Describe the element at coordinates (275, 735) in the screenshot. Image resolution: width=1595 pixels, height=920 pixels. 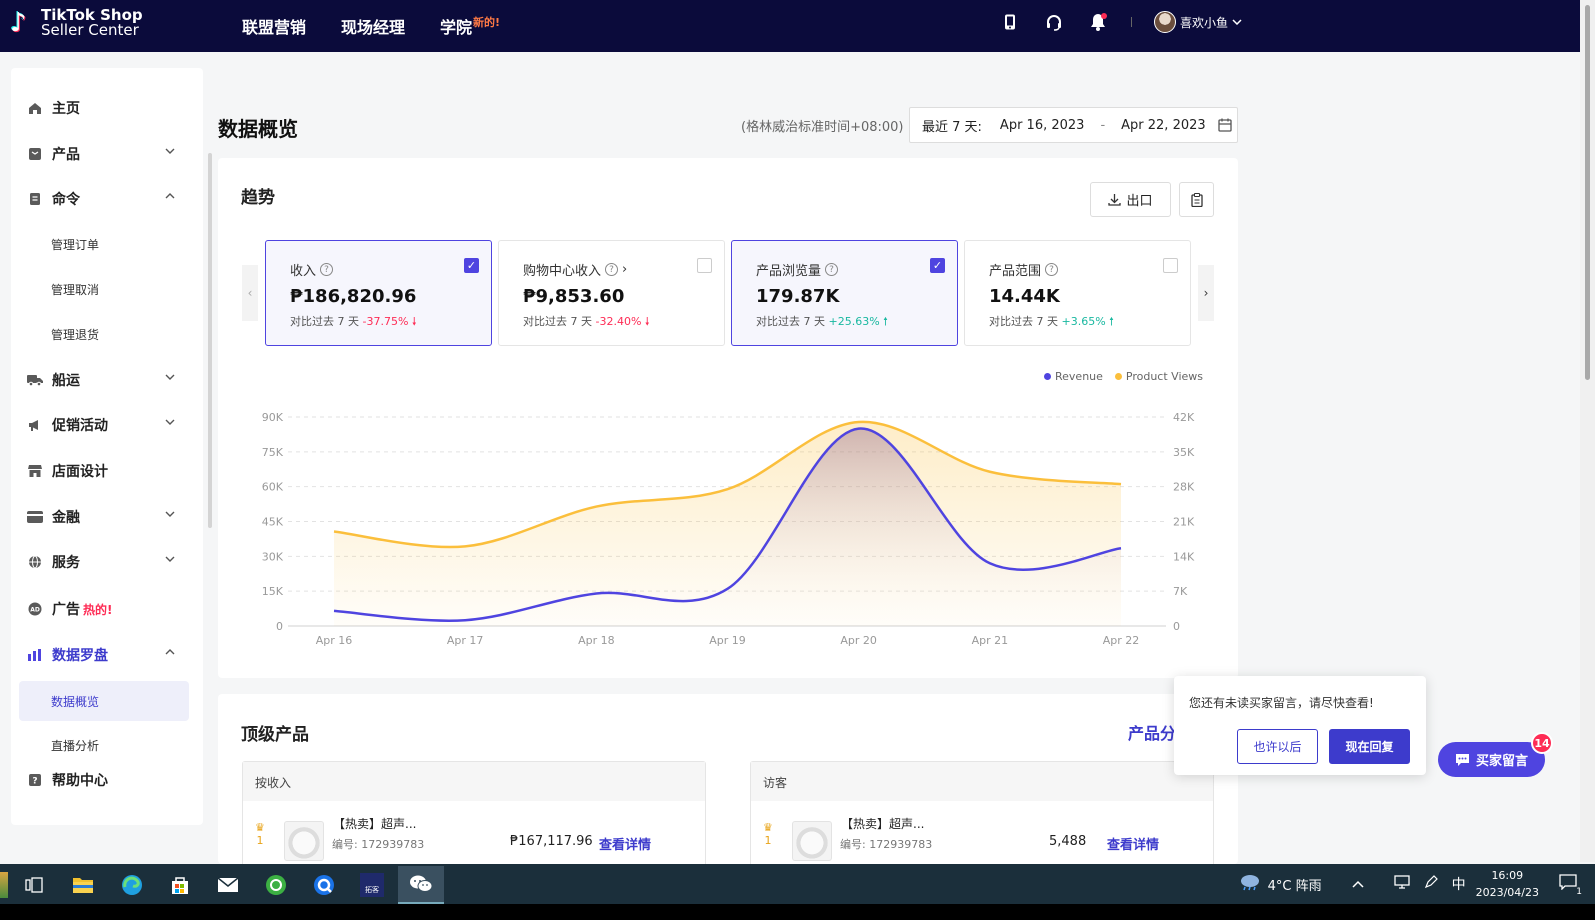
I see `top-products-title: 顶级产品` at that location.